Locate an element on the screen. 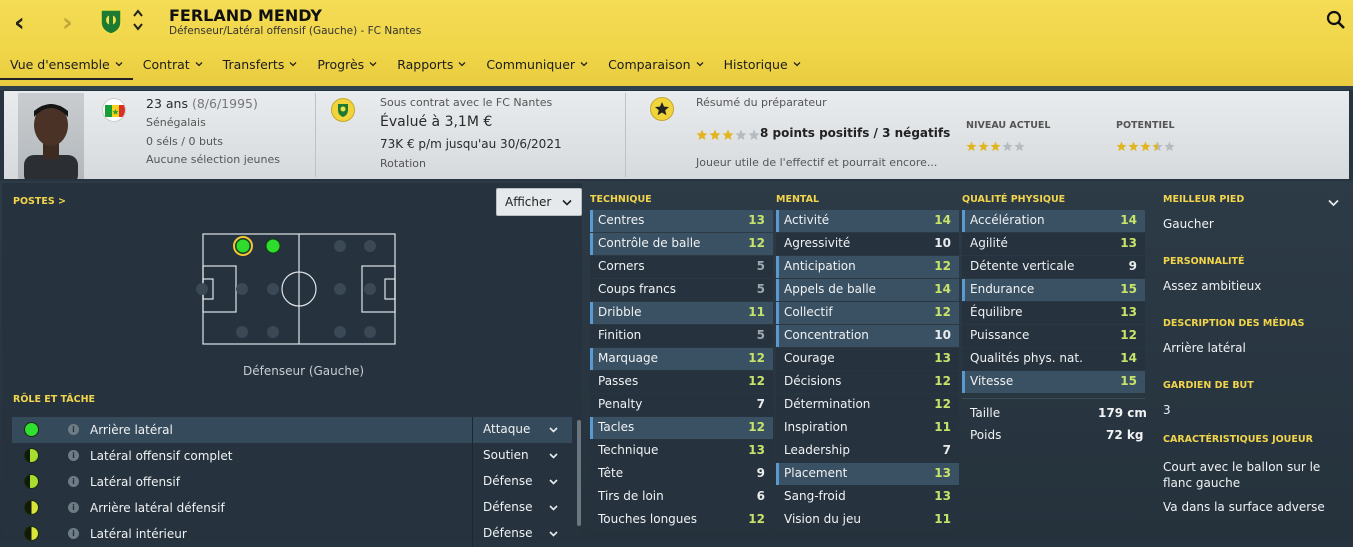 The height and width of the screenshot is (547, 1353). tab-2: Transferts is located at coordinates (260, 68).